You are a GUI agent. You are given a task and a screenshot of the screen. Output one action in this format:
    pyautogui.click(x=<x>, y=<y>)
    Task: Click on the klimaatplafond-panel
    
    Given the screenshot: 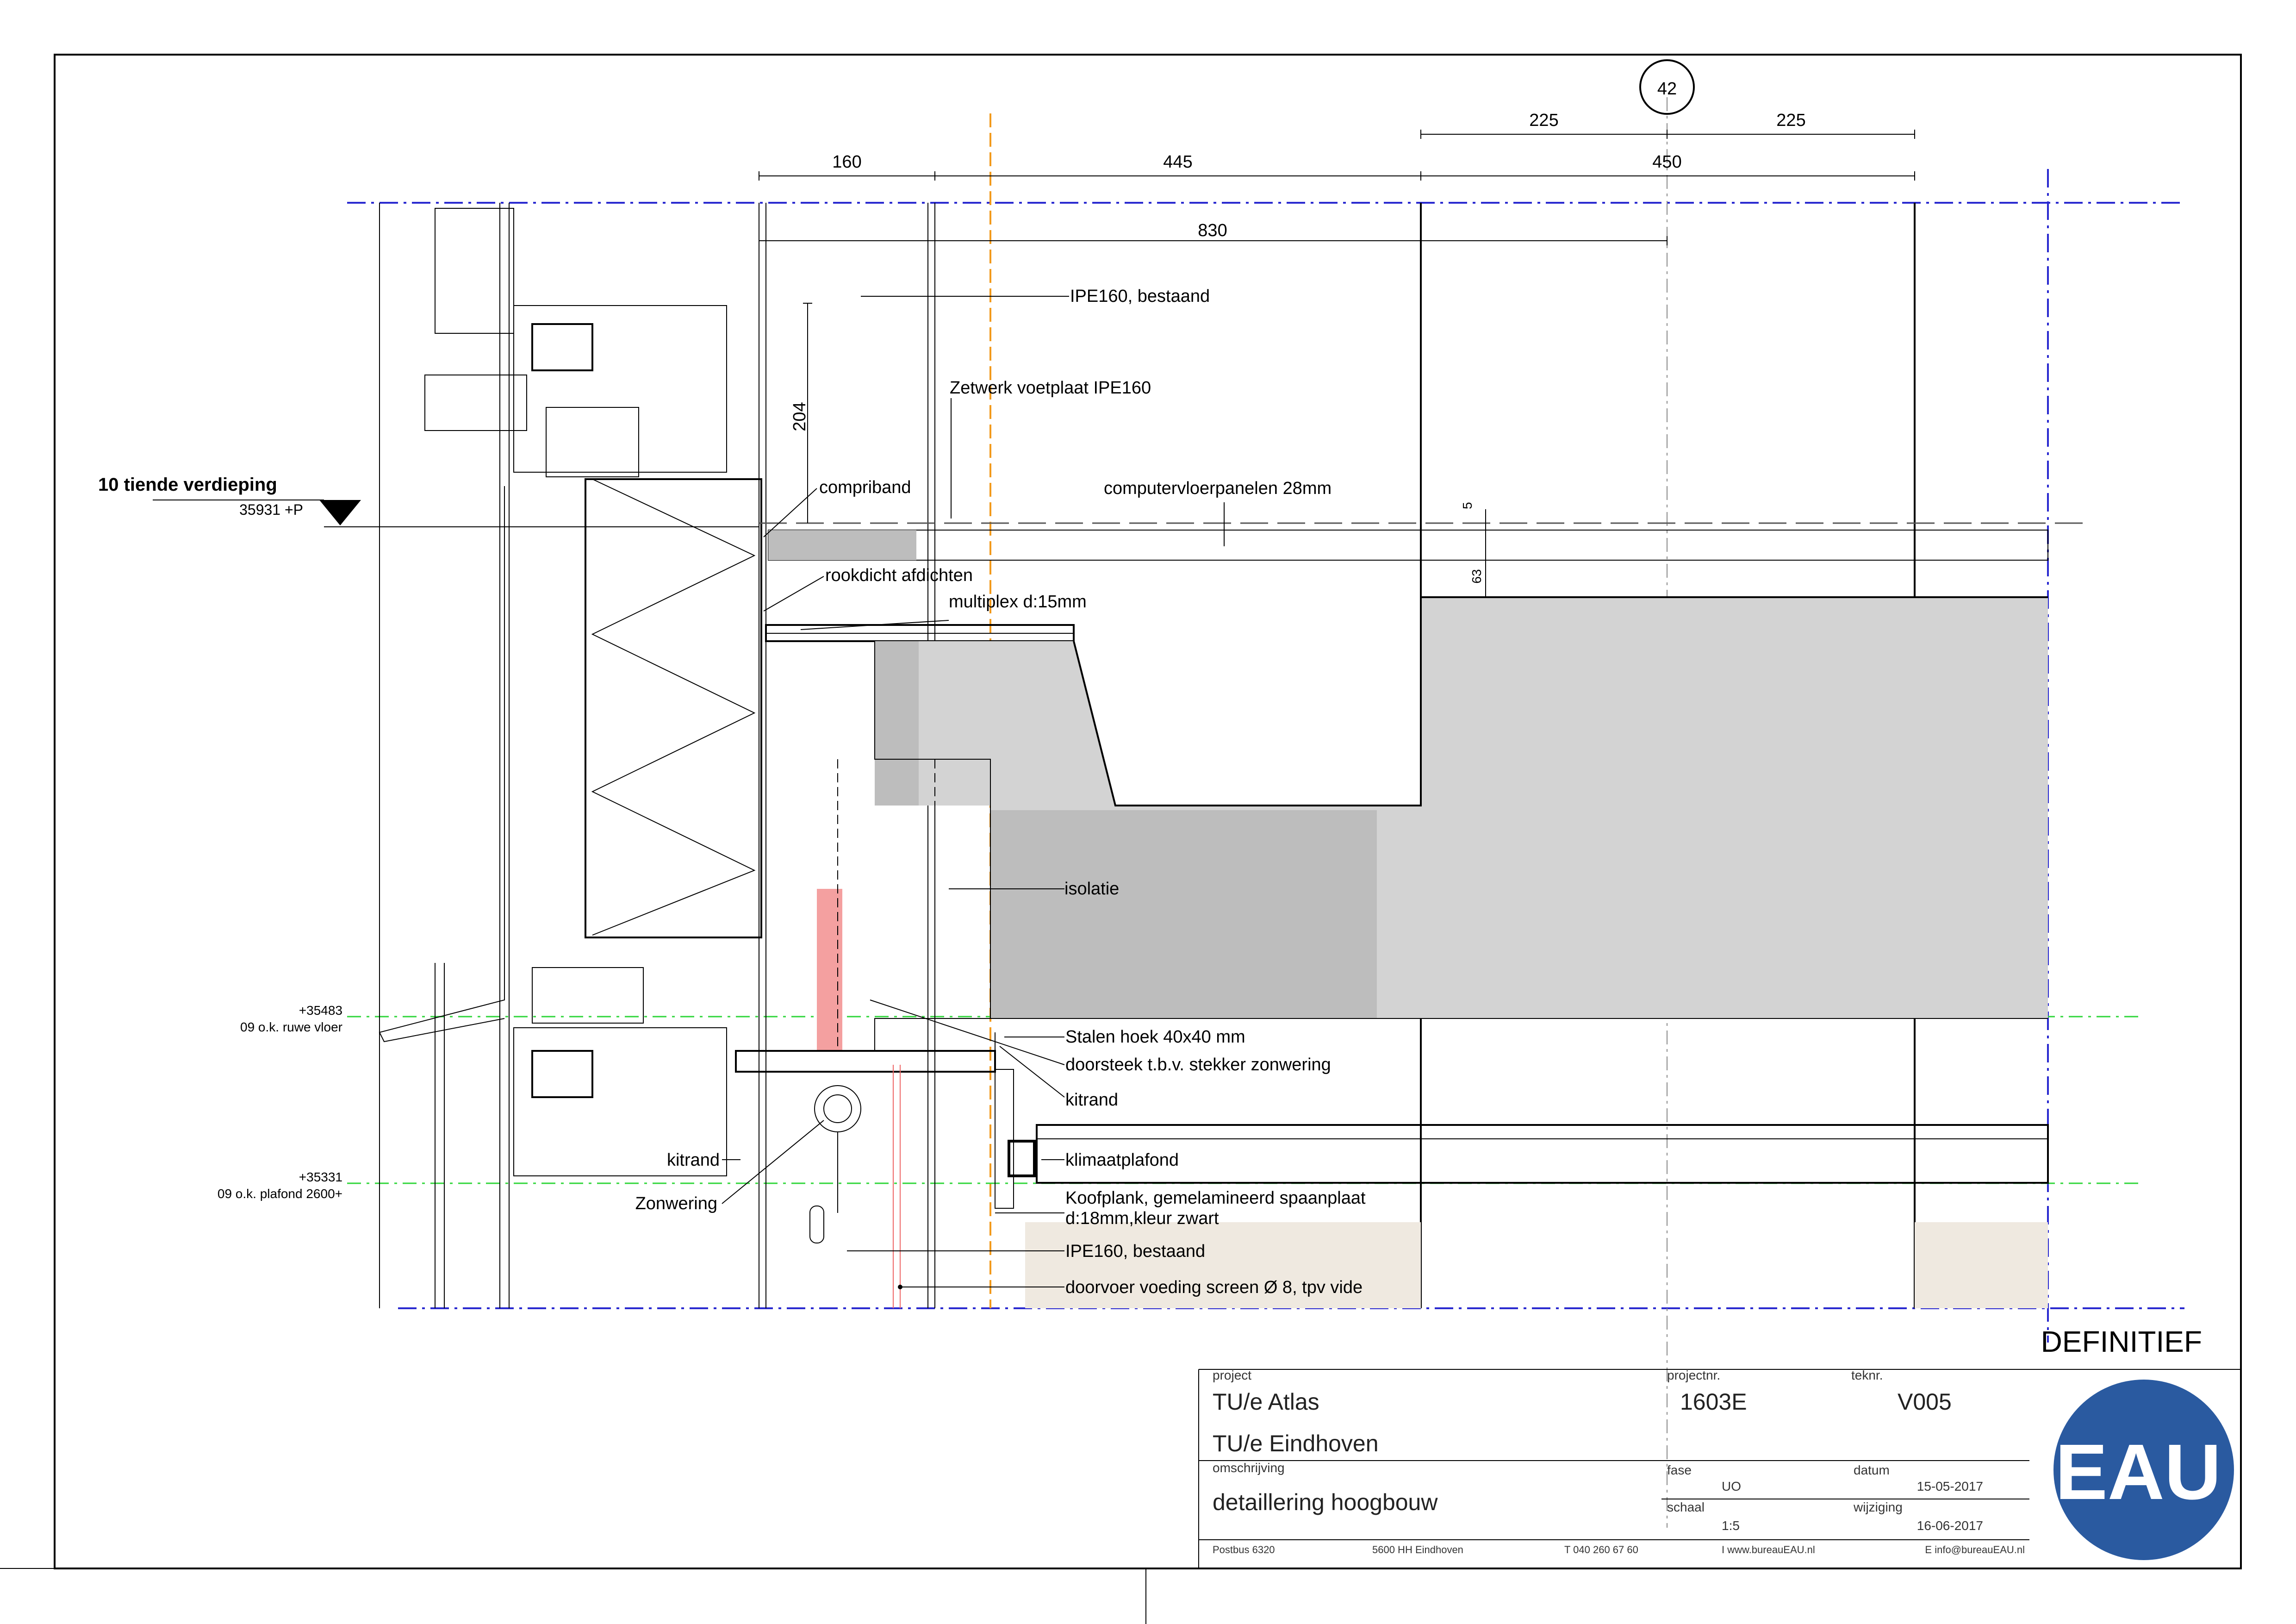 What is the action you would take?
    pyautogui.click(x=1542, y=1154)
    